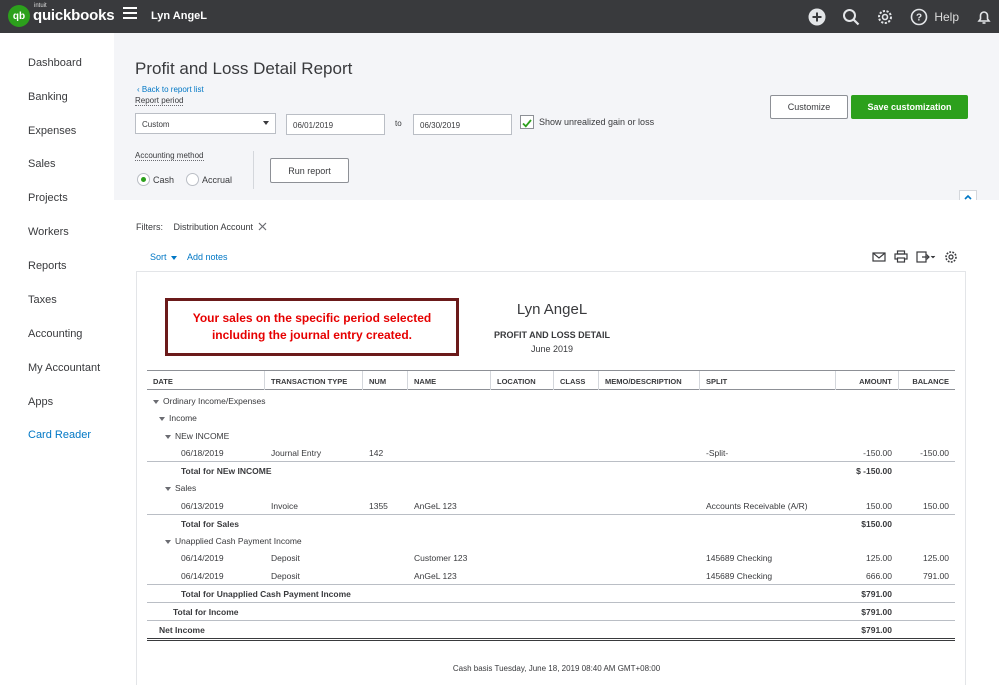  What do you see at coordinates (179, 16) in the screenshot?
I see `company-name: Lyn AngeL` at bounding box center [179, 16].